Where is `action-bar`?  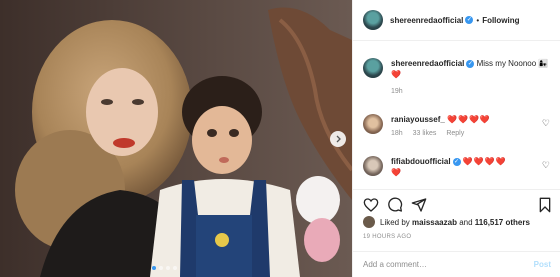
action-bar is located at coordinates (456, 204).